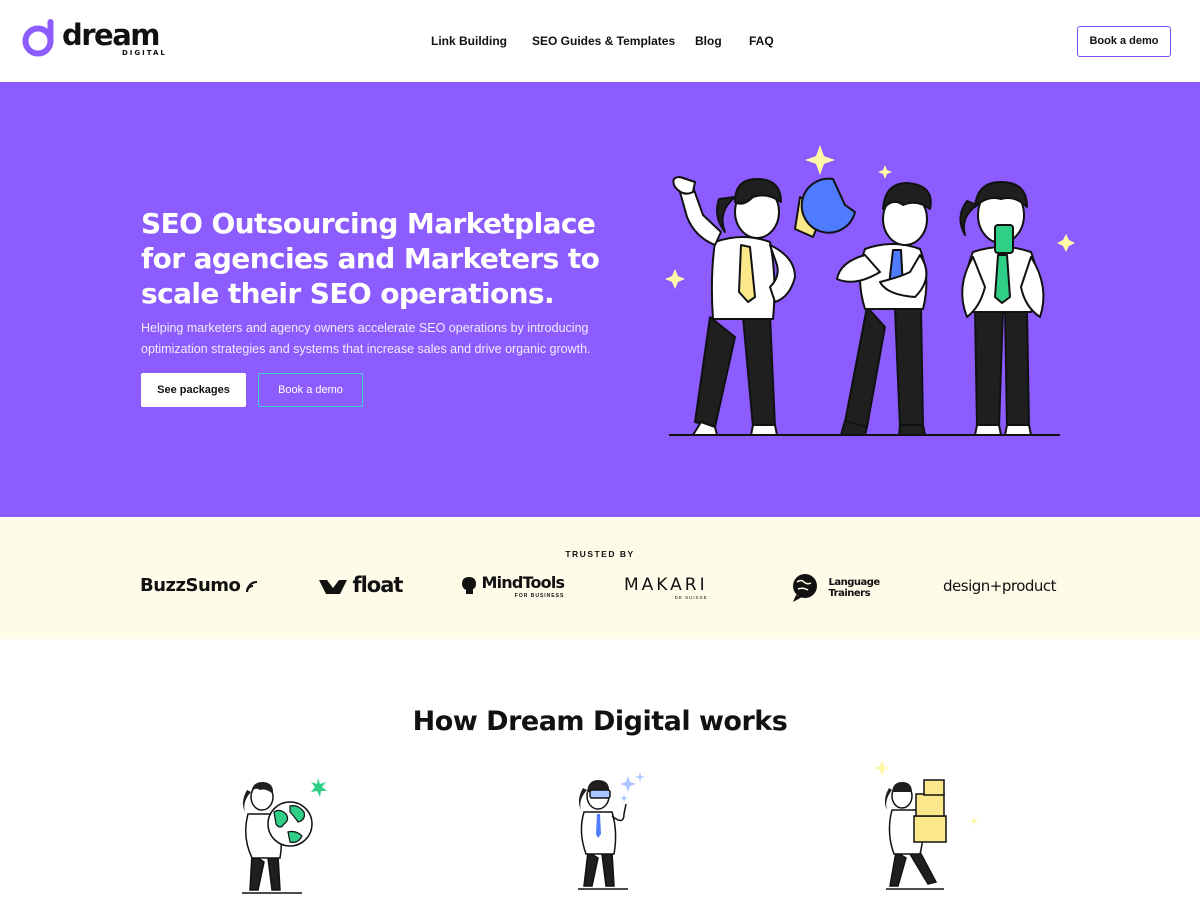  Describe the element at coordinates (708, 41) in the screenshot. I see `nav-link-blog: Blog` at that location.